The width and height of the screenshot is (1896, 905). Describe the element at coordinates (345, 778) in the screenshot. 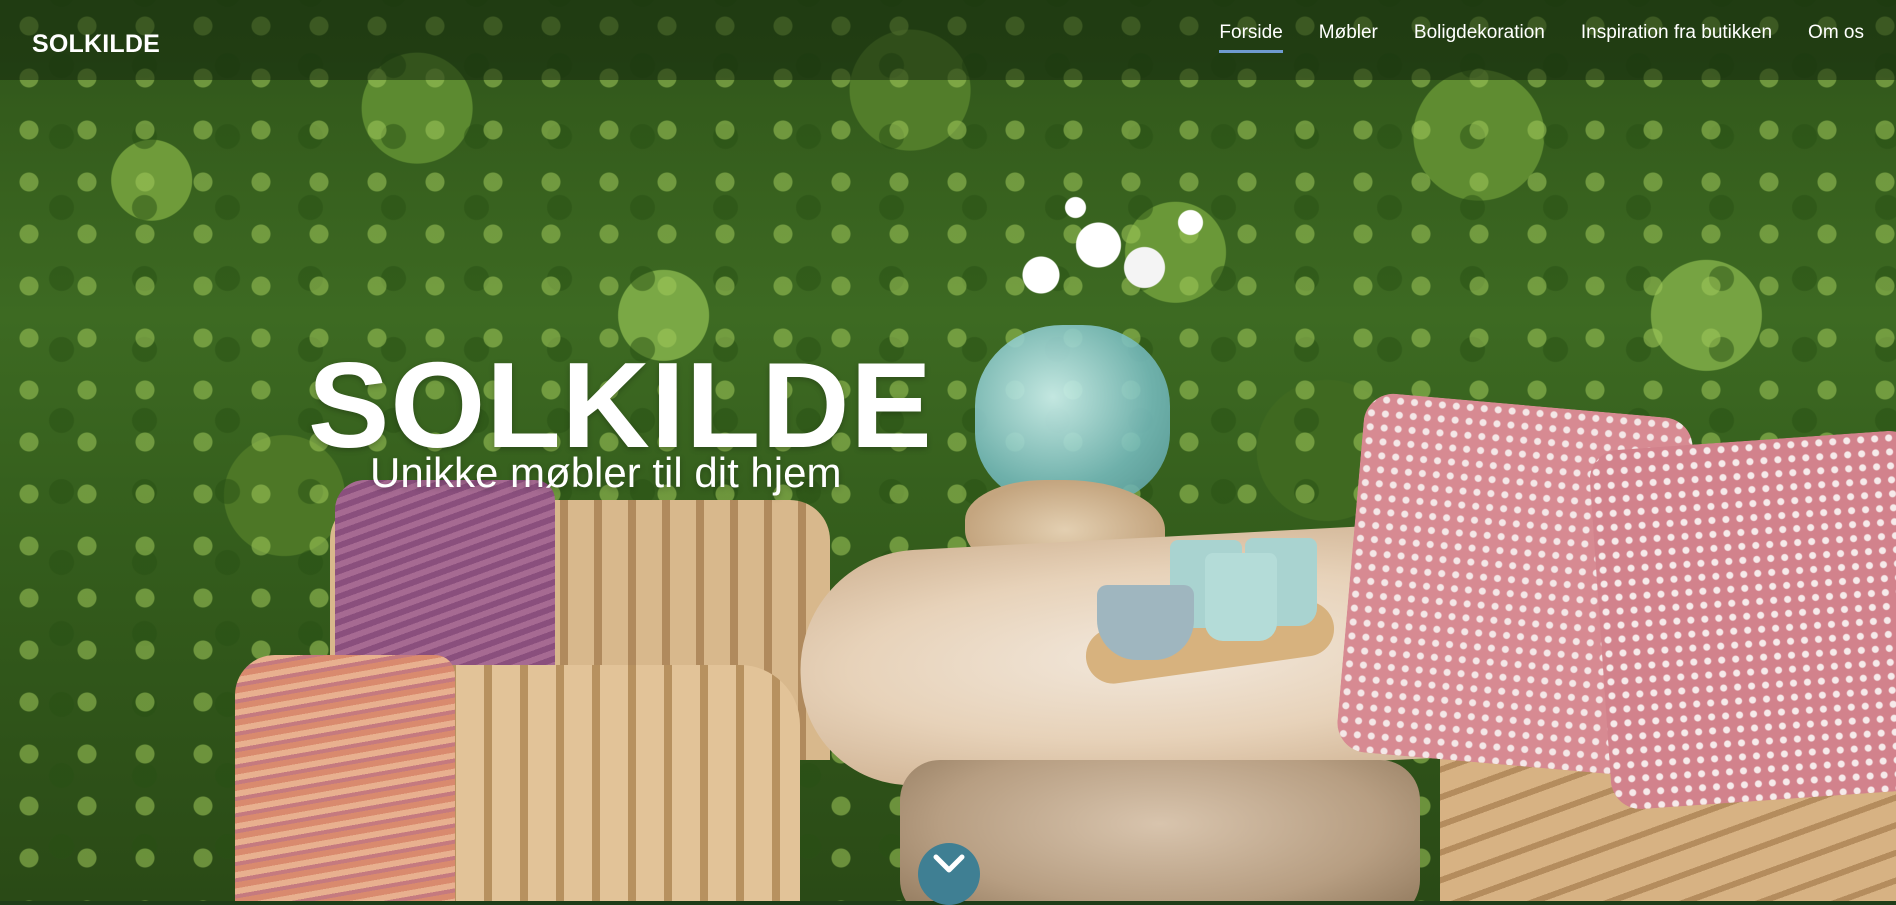

I see `pink-throw-blanket` at that location.